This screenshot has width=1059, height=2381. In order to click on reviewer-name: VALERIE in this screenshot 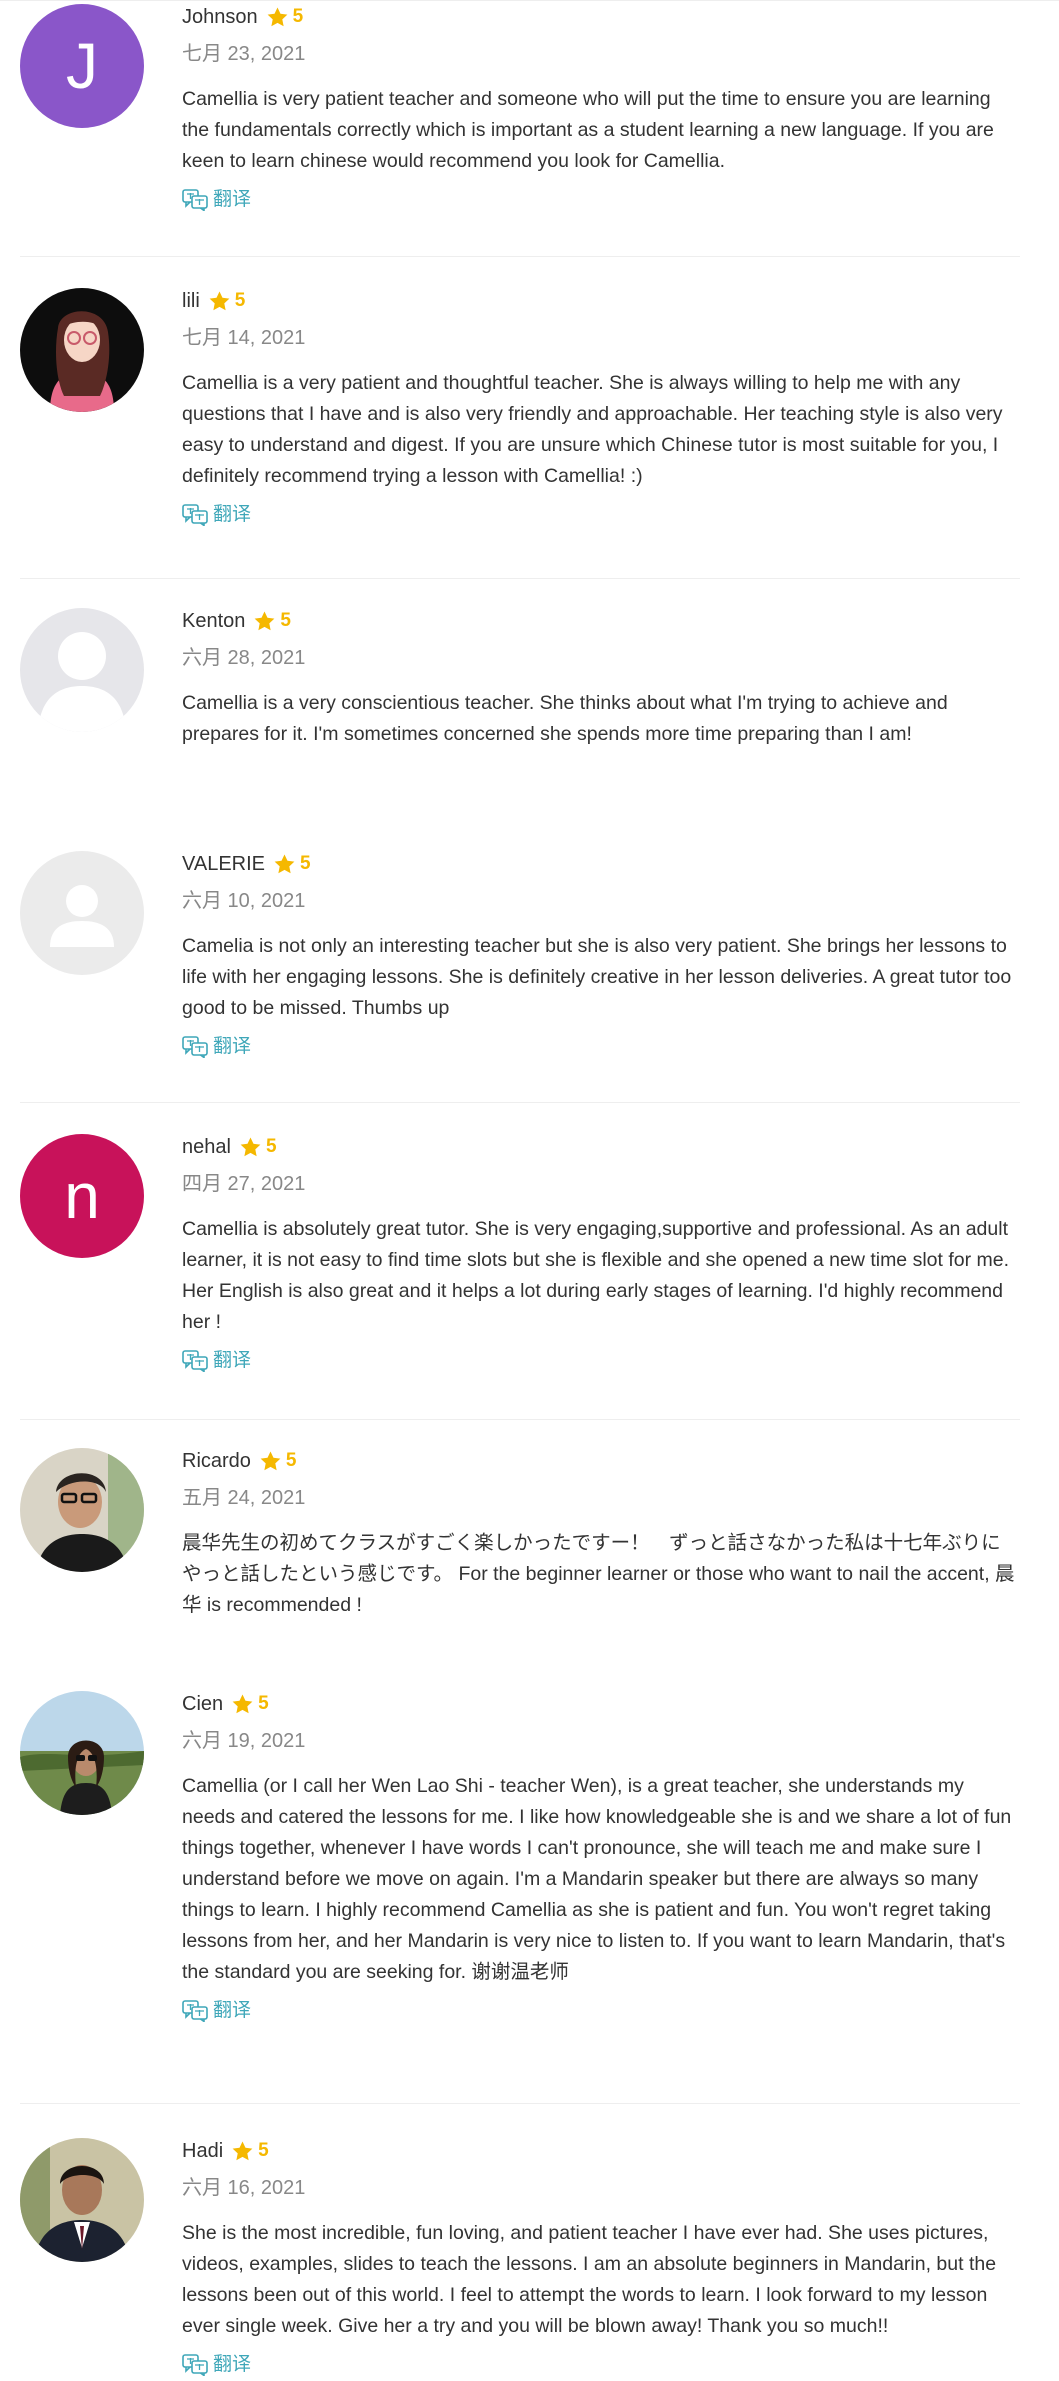, I will do `click(223, 864)`.